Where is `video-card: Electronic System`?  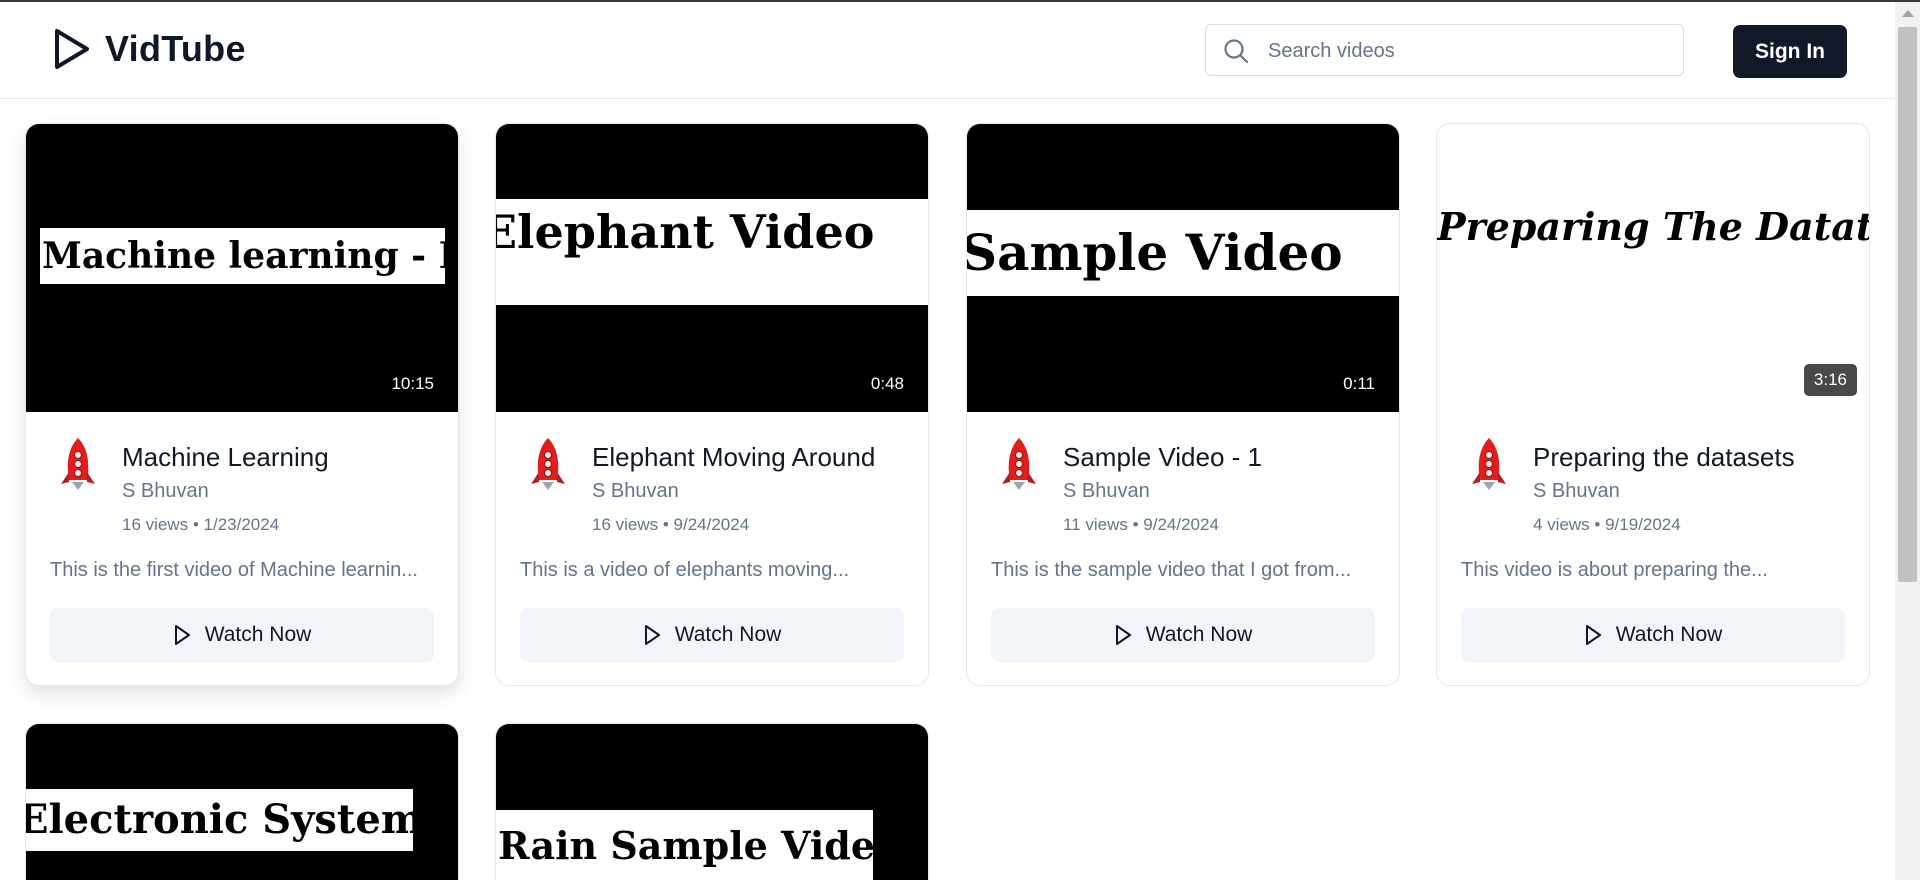
video-card: Electronic System is located at coordinates (242, 801).